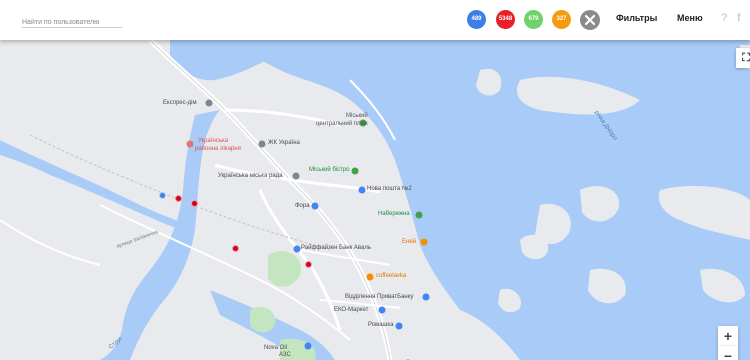  I want to click on map-label-zhk: ЖК Україна, so click(284, 143).